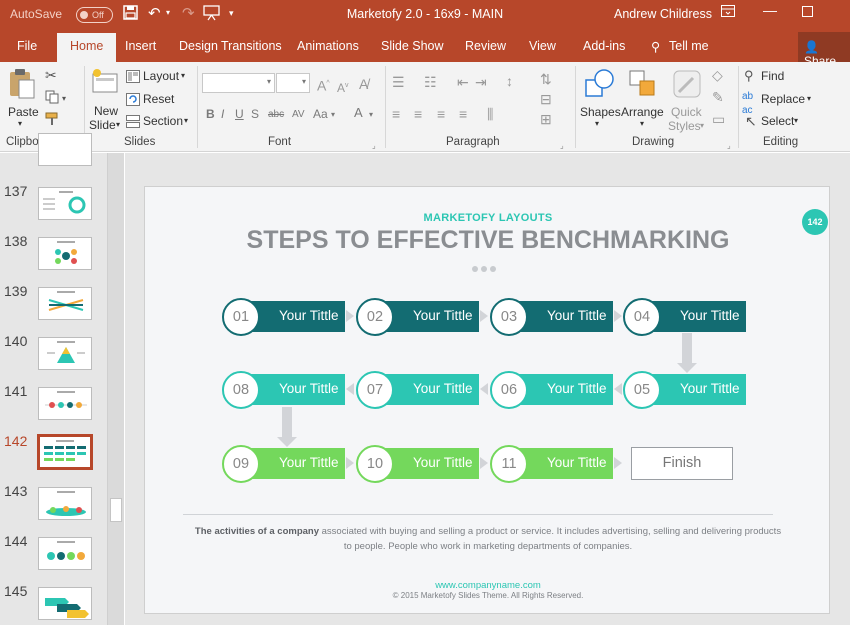  I want to click on clear-formatting-icon: A̸, so click(363, 84).